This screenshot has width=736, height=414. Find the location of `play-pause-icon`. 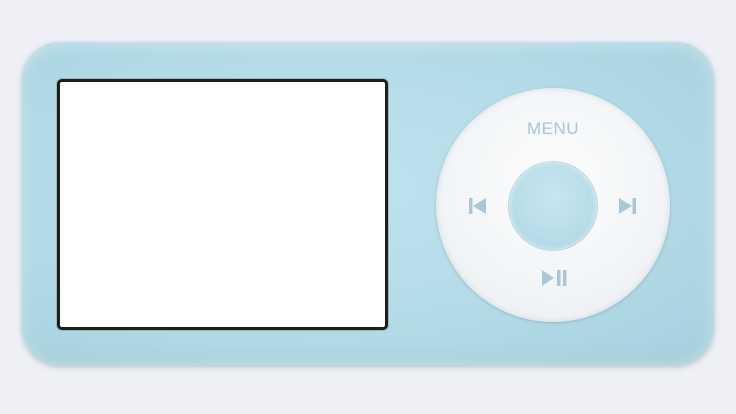

play-pause-icon is located at coordinates (554, 278).